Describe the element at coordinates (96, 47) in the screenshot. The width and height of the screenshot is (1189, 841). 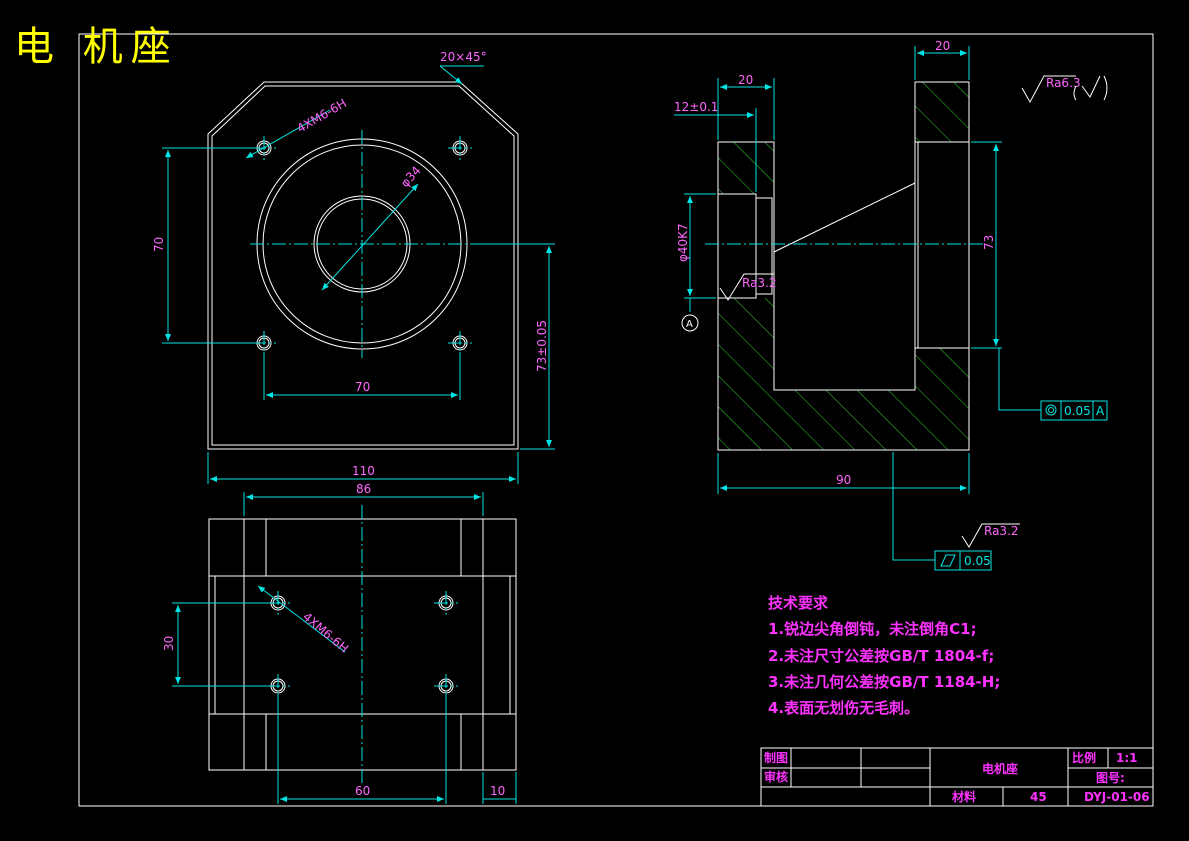
I see `drawing-title: 电 机座` at that location.